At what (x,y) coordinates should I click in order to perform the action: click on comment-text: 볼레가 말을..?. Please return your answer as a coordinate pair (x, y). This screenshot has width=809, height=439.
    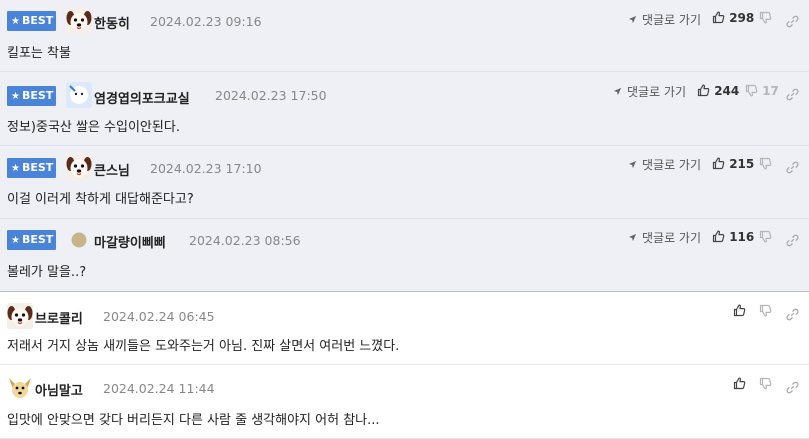
    Looking at the image, I should click on (47, 272).